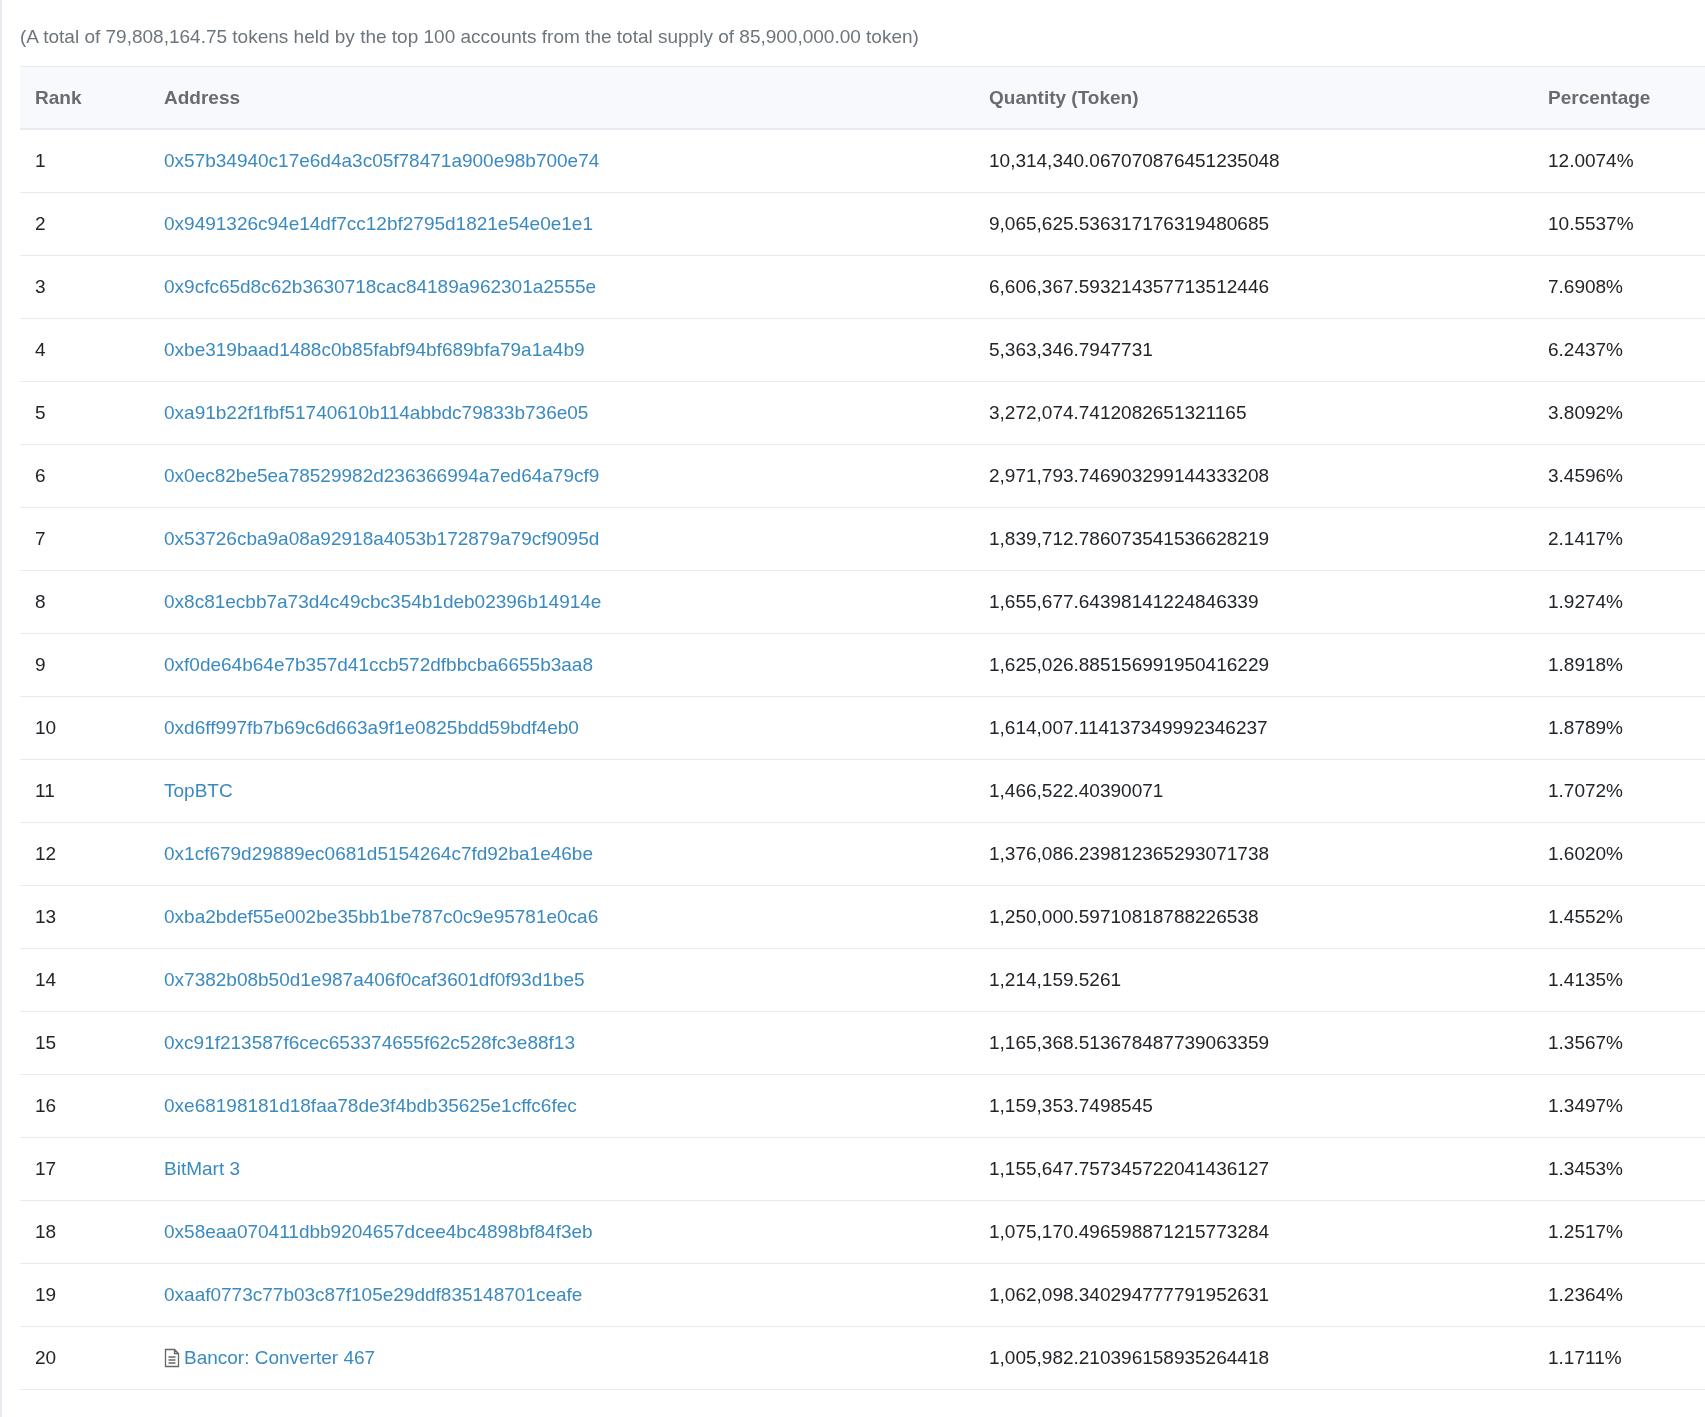 The image size is (1705, 1417). Describe the element at coordinates (1128, 728) in the screenshot. I see `quantity-cell-text: 1,614,007.114137349992346237` at that location.